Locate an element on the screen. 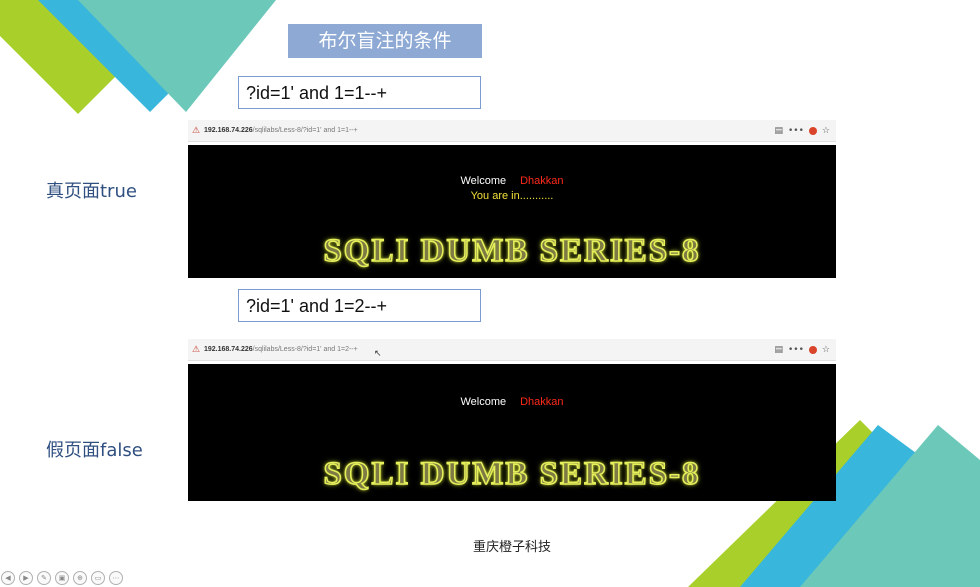 Image resolution: width=980 pixels, height=587 pixels. pen-icon: ✎ is located at coordinates (44, 578).